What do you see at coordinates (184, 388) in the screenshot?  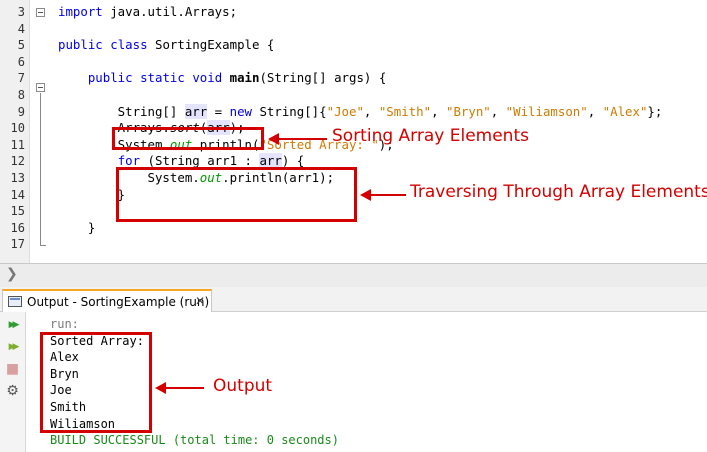 I see `output-arrow-line` at bounding box center [184, 388].